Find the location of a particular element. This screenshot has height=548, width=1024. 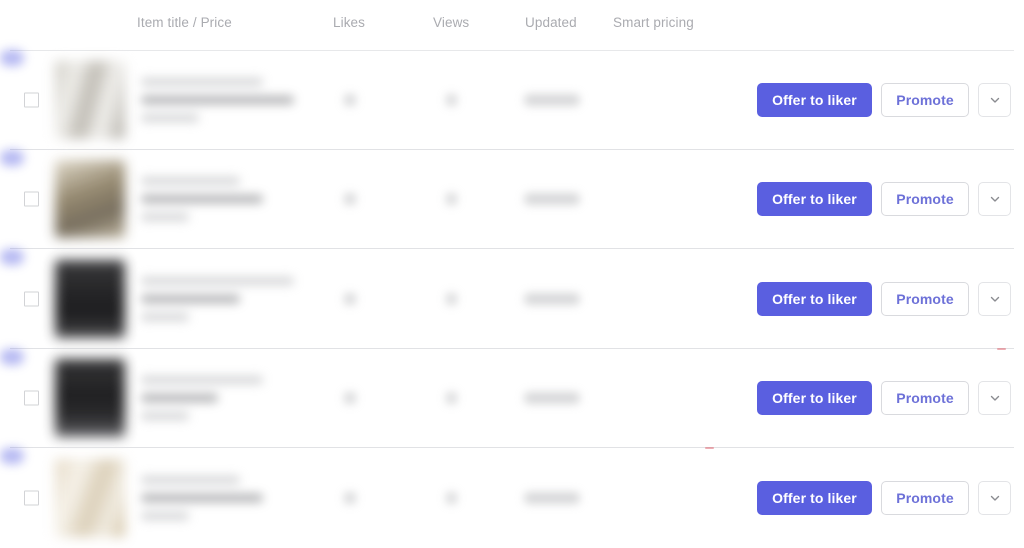

column-header-item-title-price: Item title / Price is located at coordinates (184, 22).